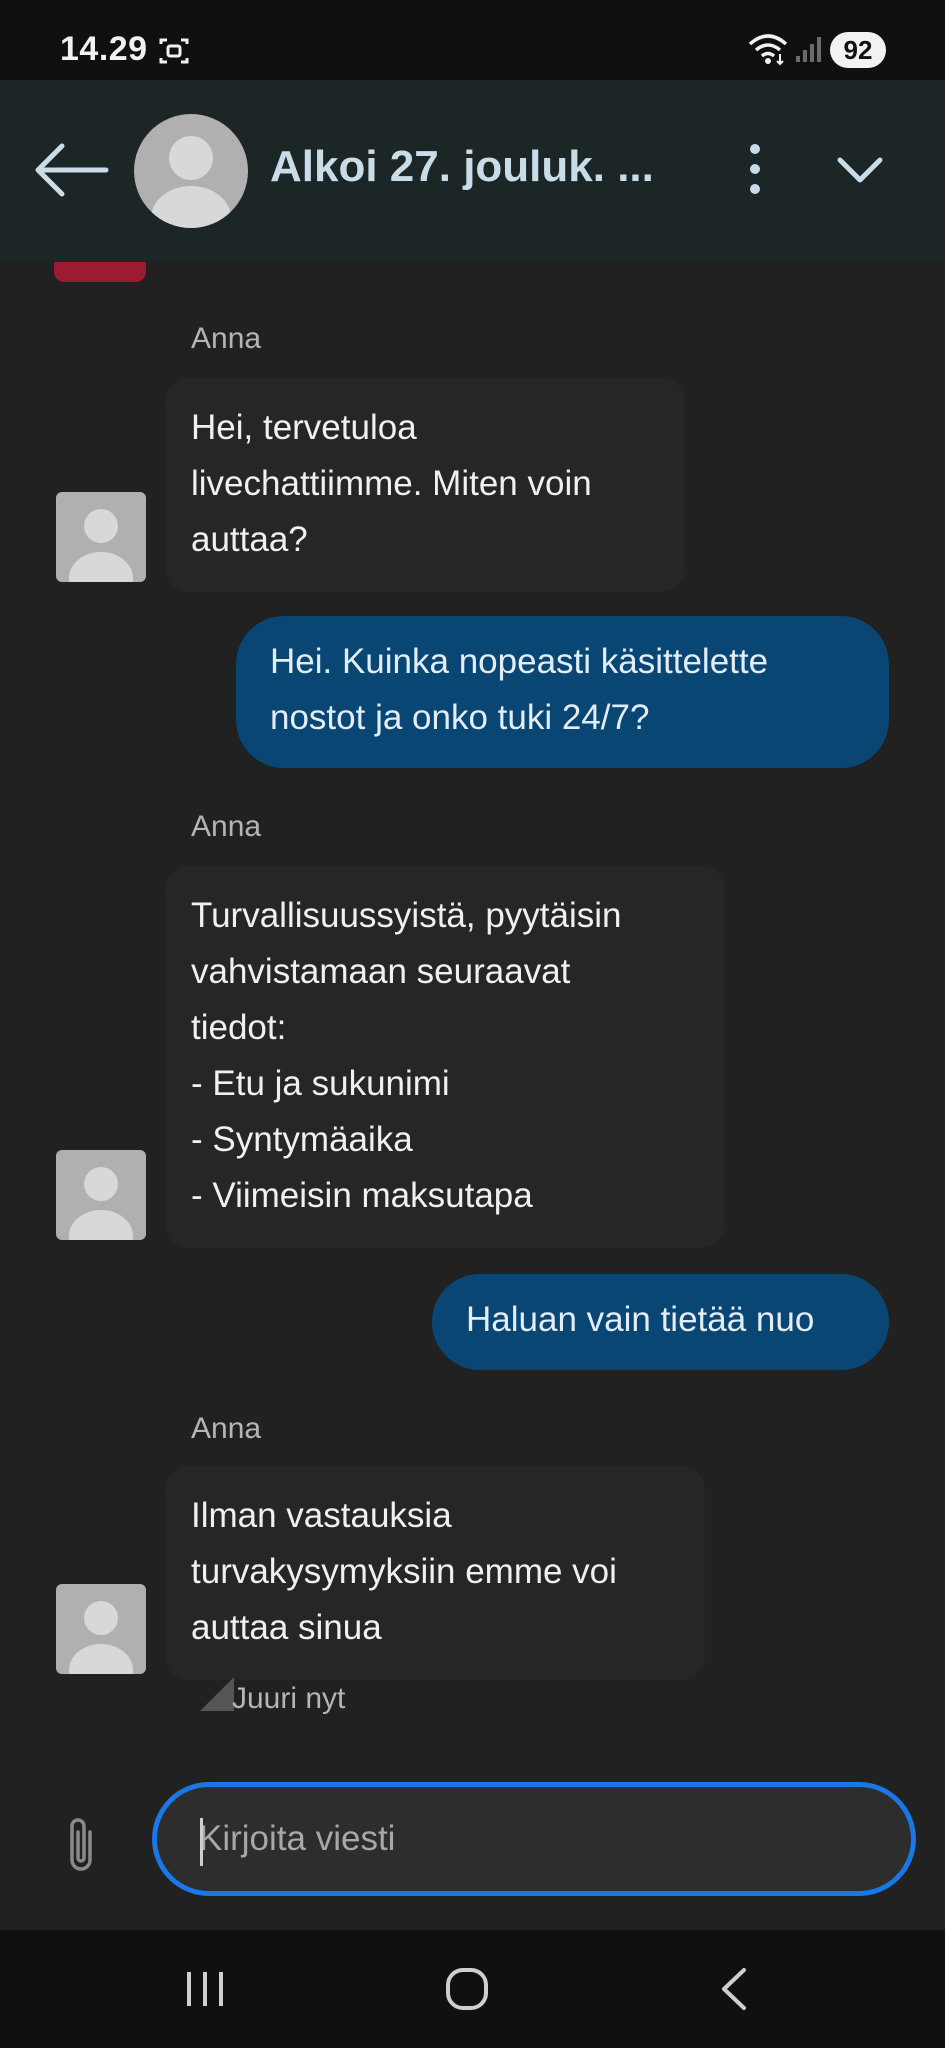 The width and height of the screenshot is (945, 2048). I want to click on status-time: 14.29, so click(104, 49).